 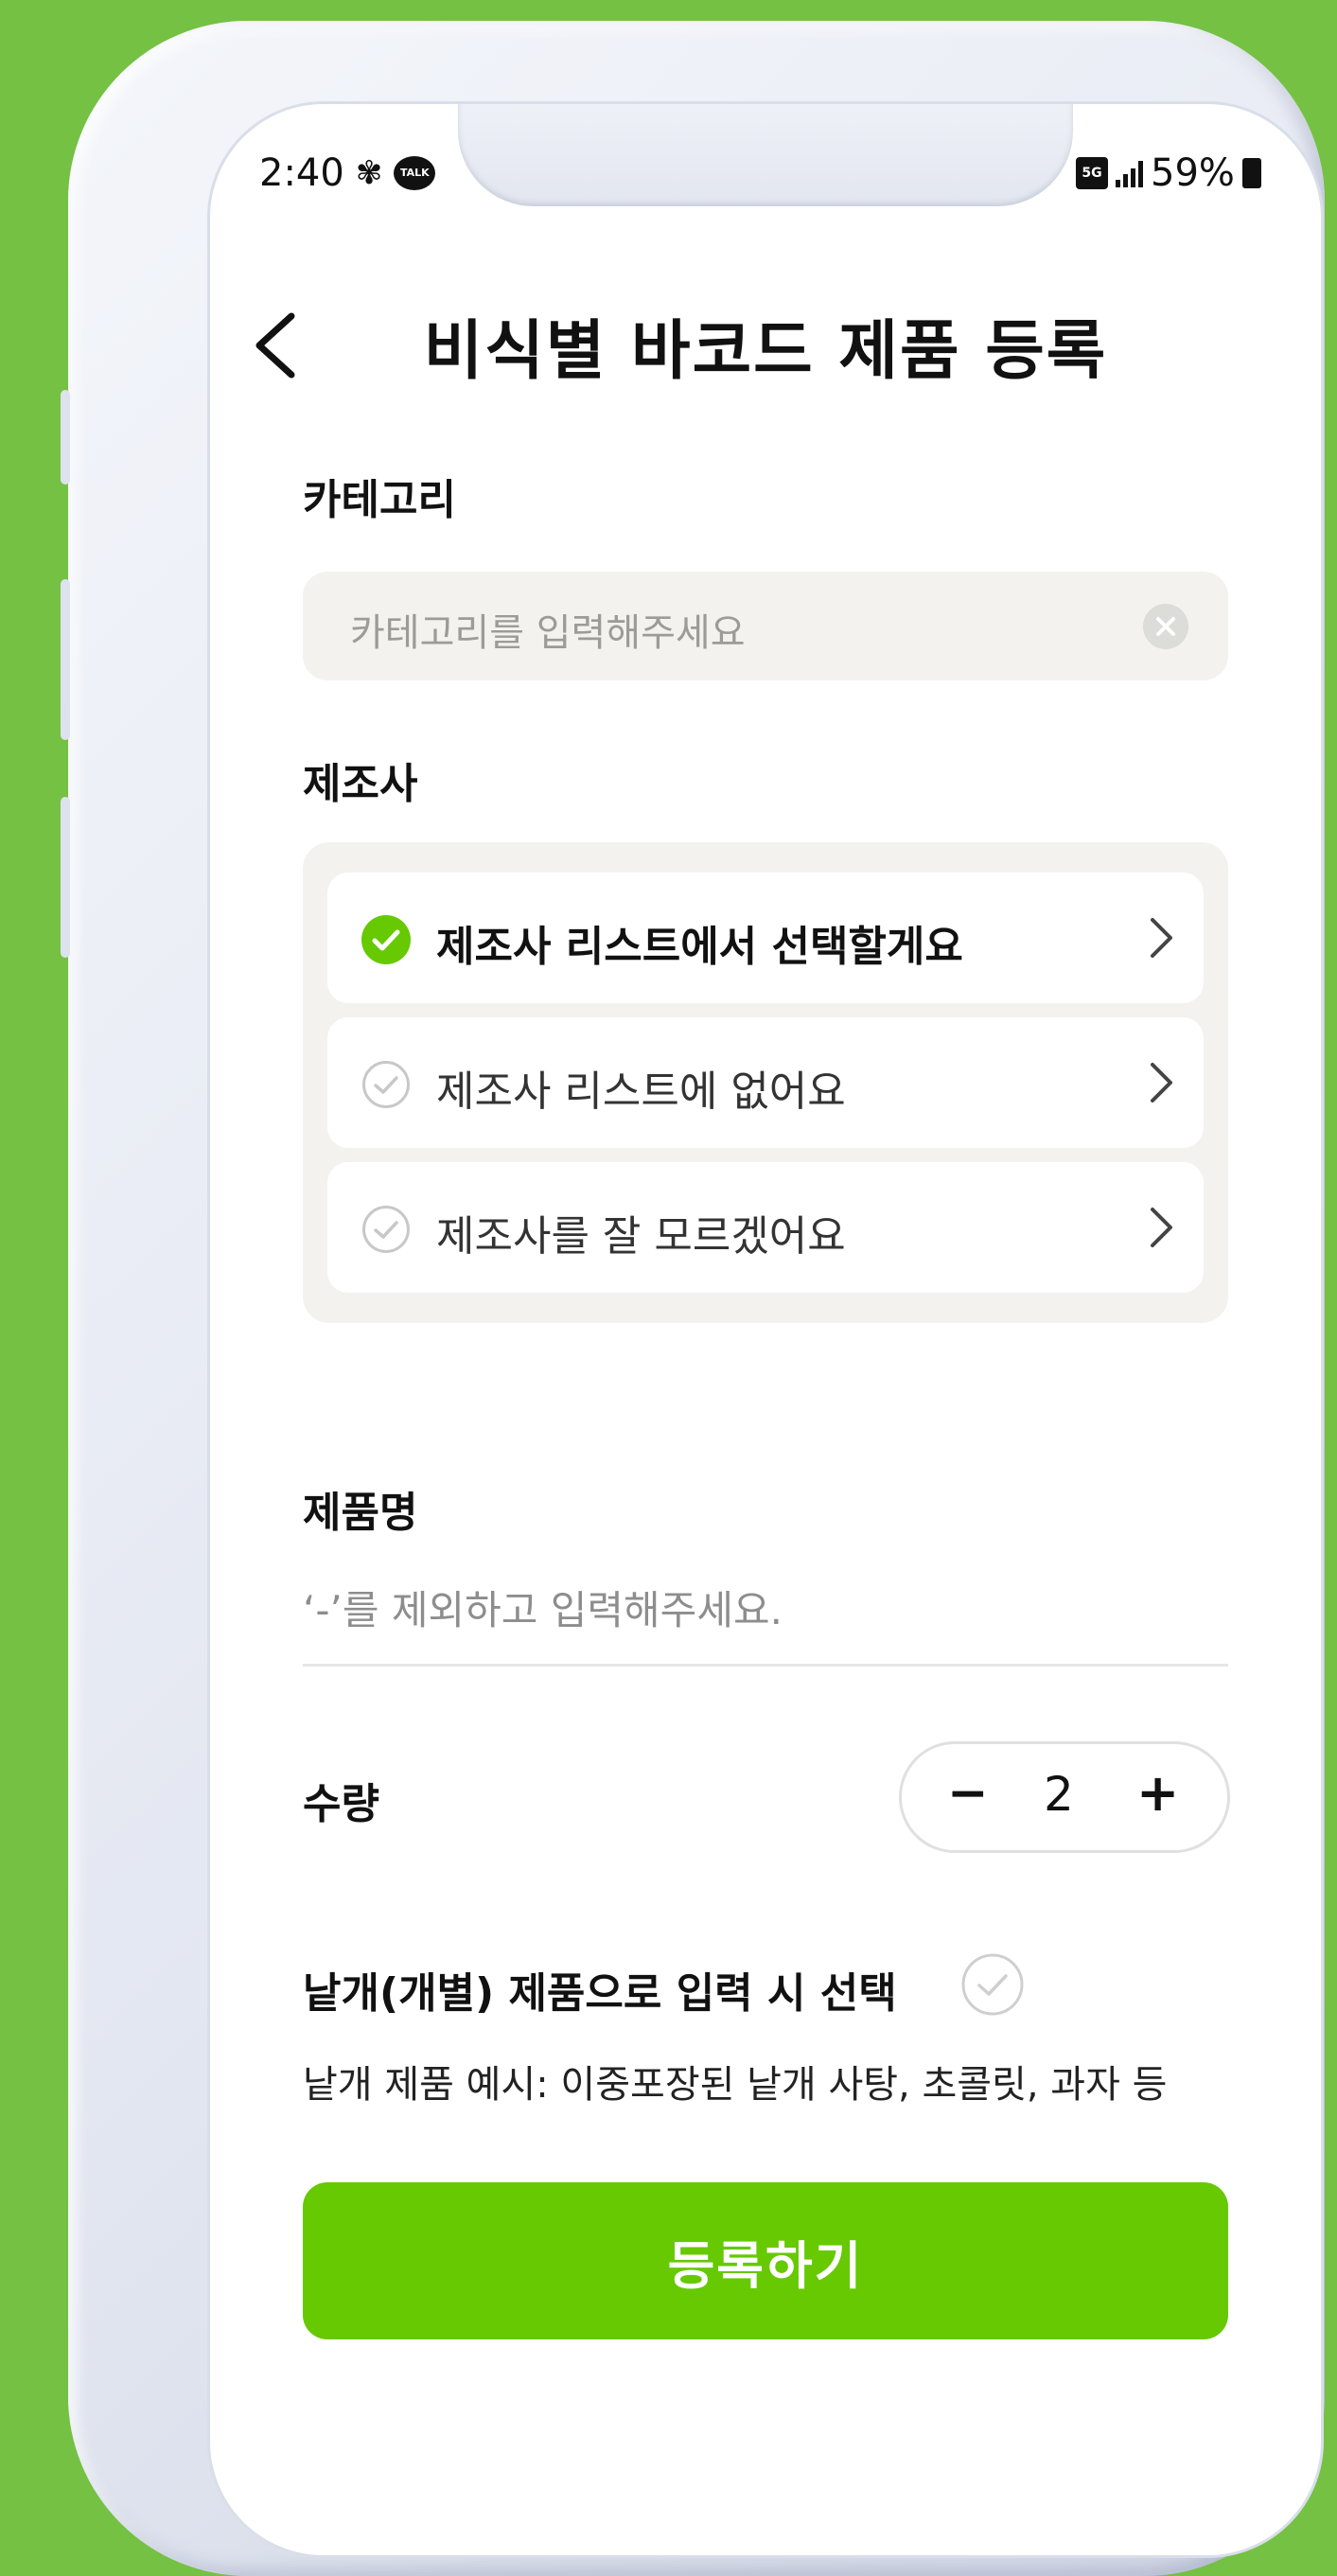 What do you see at coordinates (766, 2260) in the screenshot?
I see `register-button: 등록하기` at bounding box center [766, 2260].